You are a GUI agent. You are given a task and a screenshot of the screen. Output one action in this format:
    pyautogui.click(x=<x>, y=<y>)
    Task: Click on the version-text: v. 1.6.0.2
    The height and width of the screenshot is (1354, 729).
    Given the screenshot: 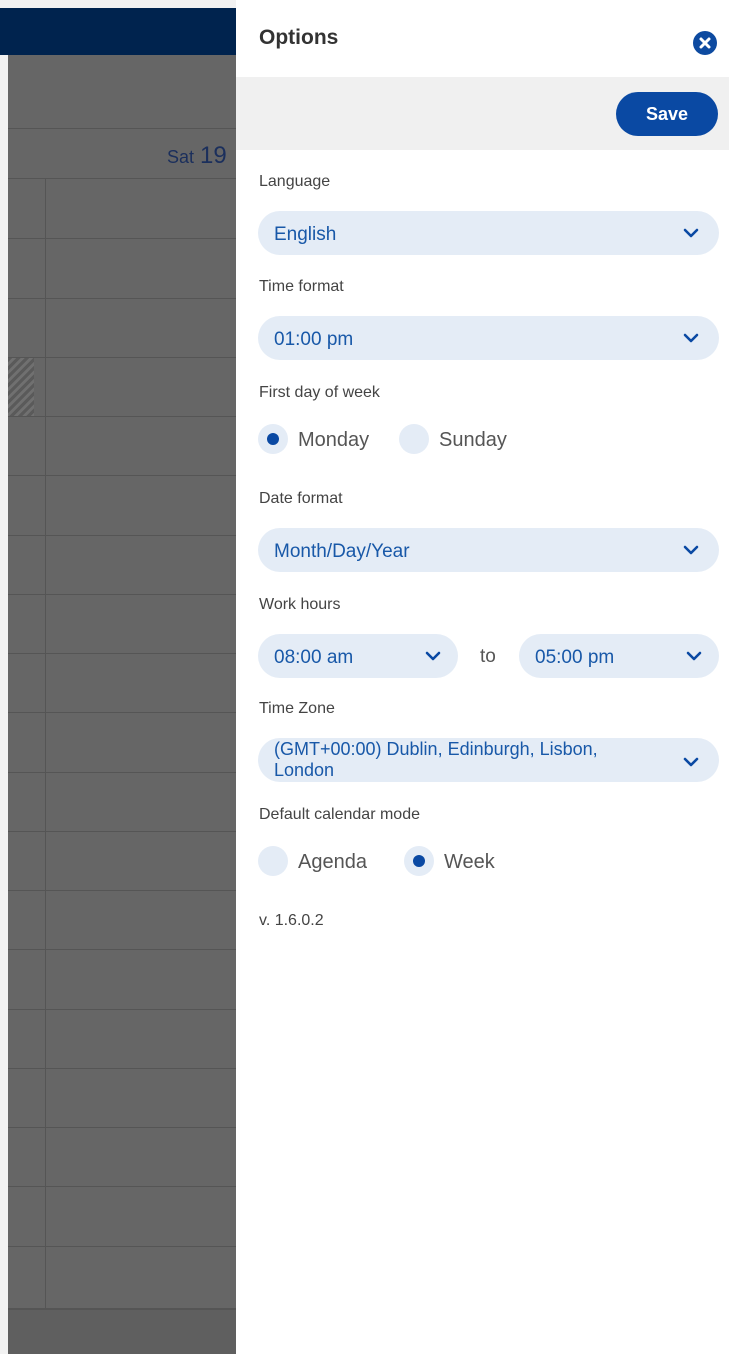 What is the action you would take?
    pyautogui.click(x=291, y=920)
    